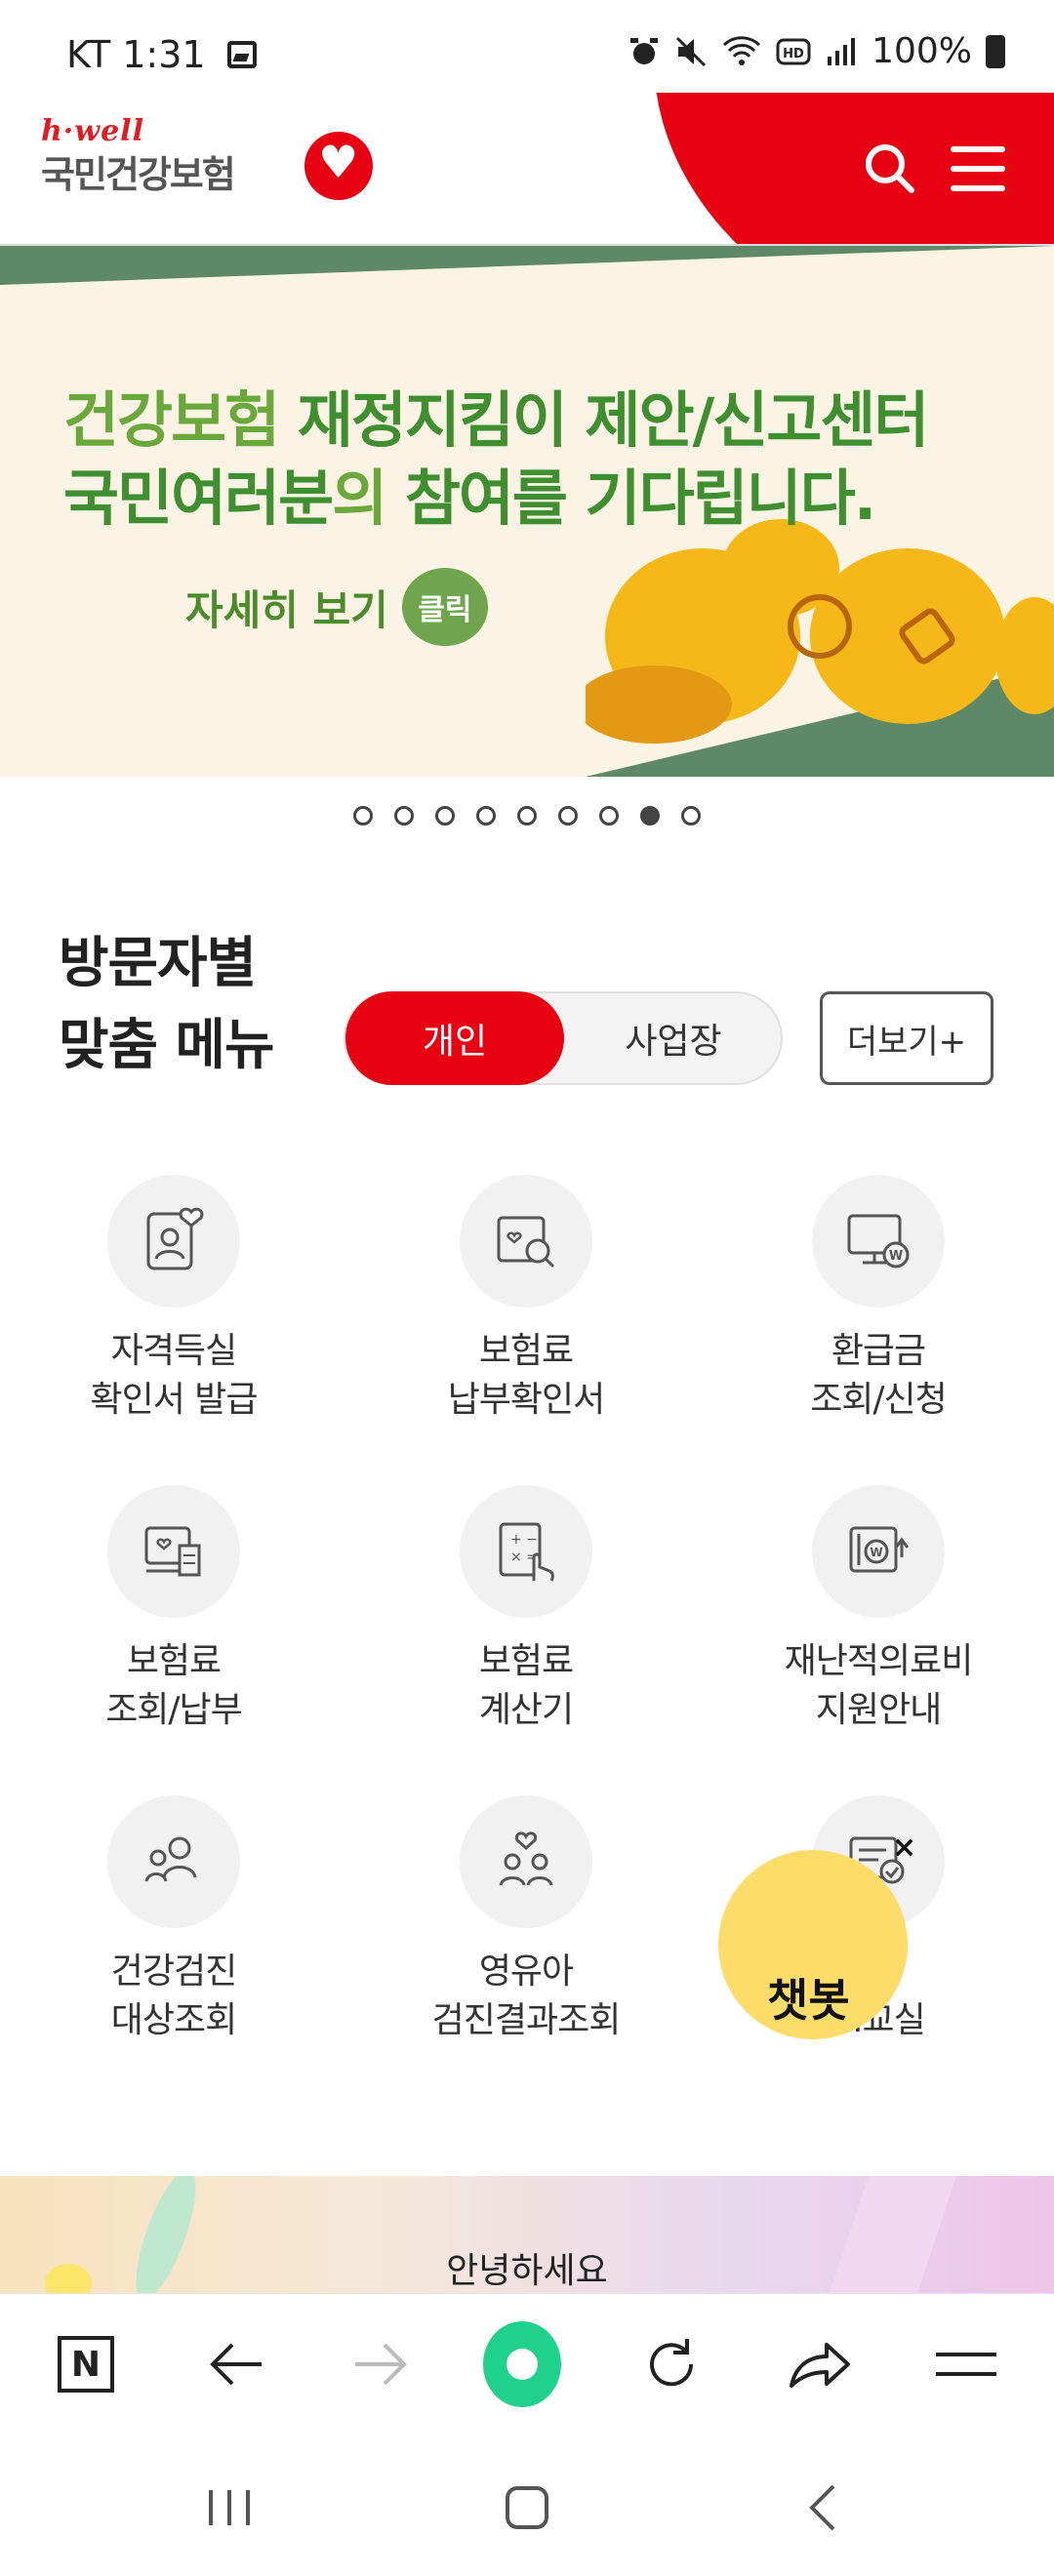  I want to click on chatbot-close-icon: ×, so click(904, 1848).